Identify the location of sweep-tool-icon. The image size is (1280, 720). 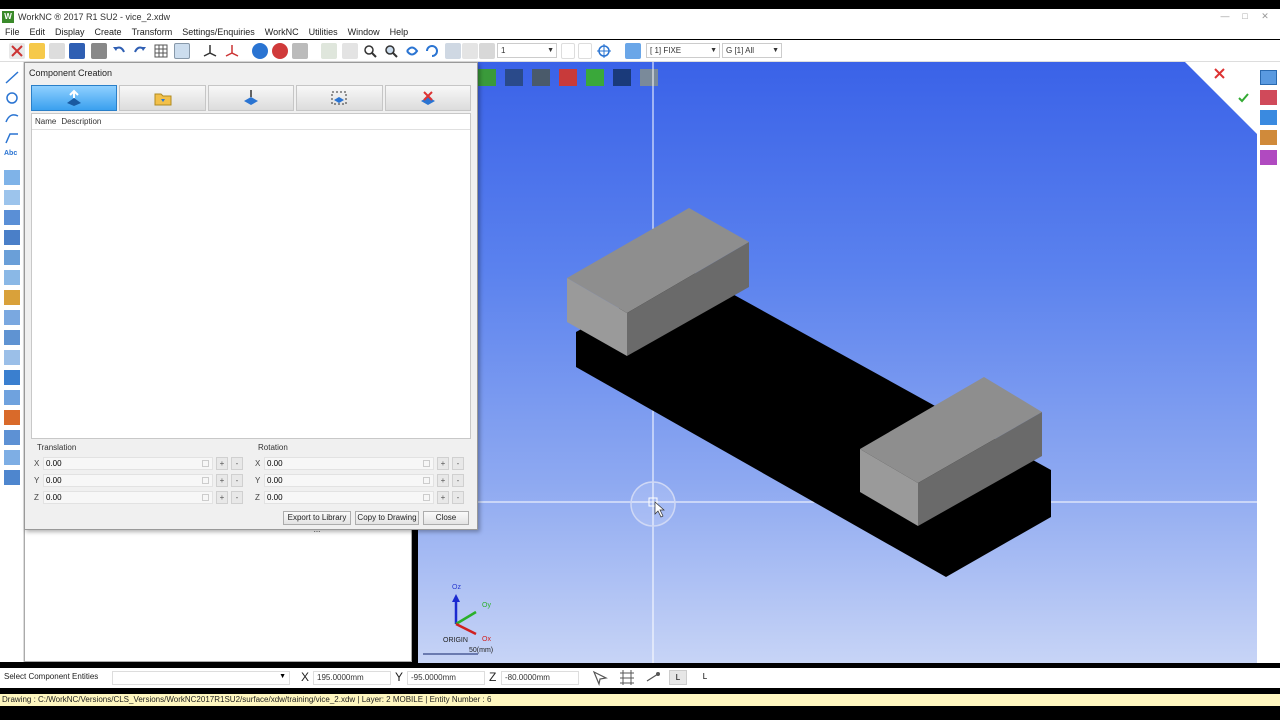
(12, 257).